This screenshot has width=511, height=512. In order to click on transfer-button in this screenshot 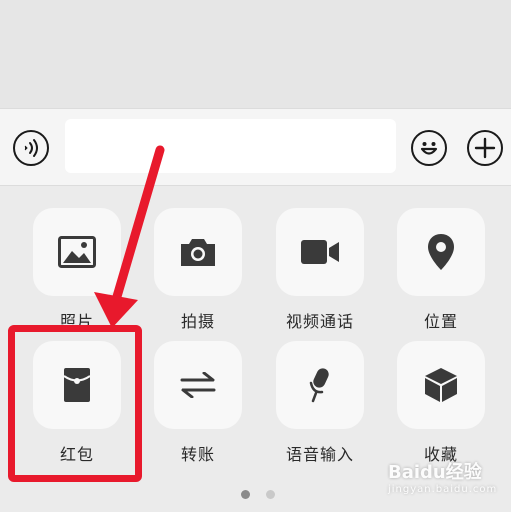, I will do `click(198, 385)`.